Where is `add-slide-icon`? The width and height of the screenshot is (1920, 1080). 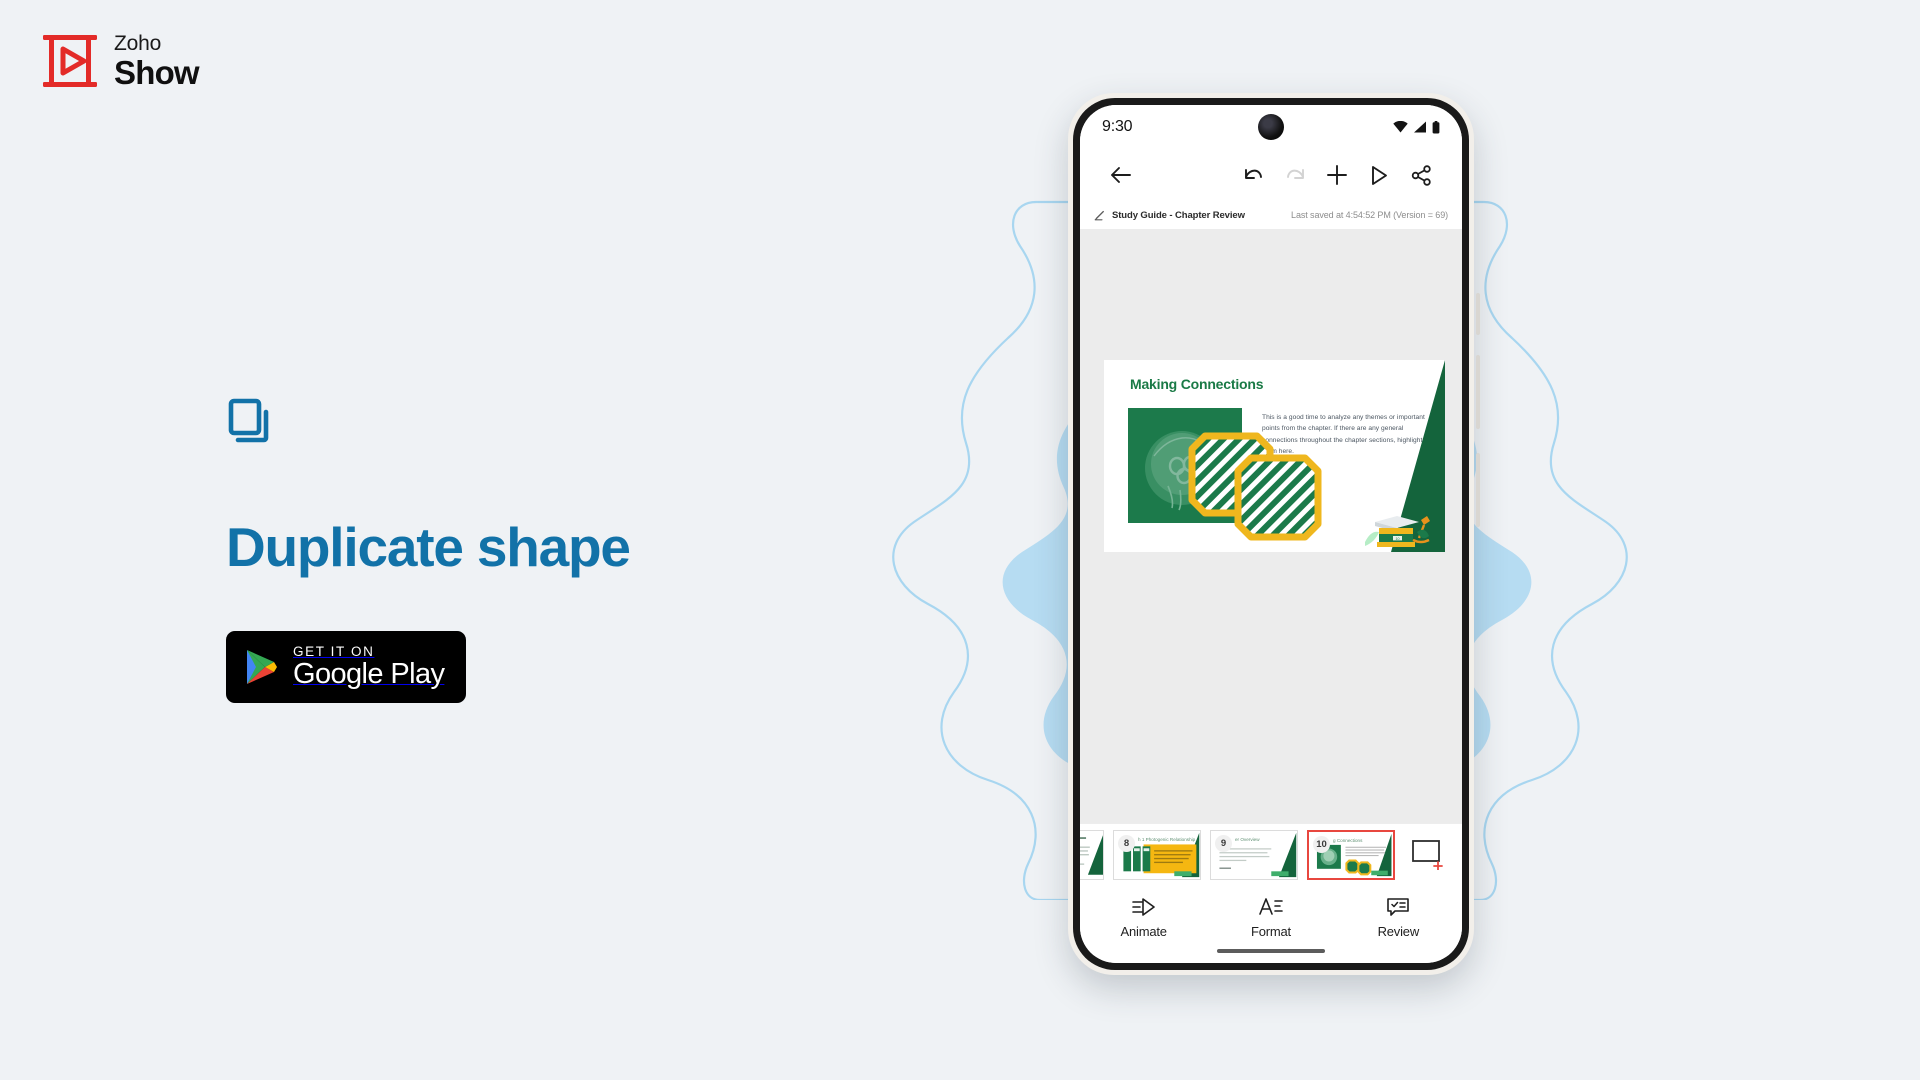 add-slide-icon is located at coordinates (1429, 855).